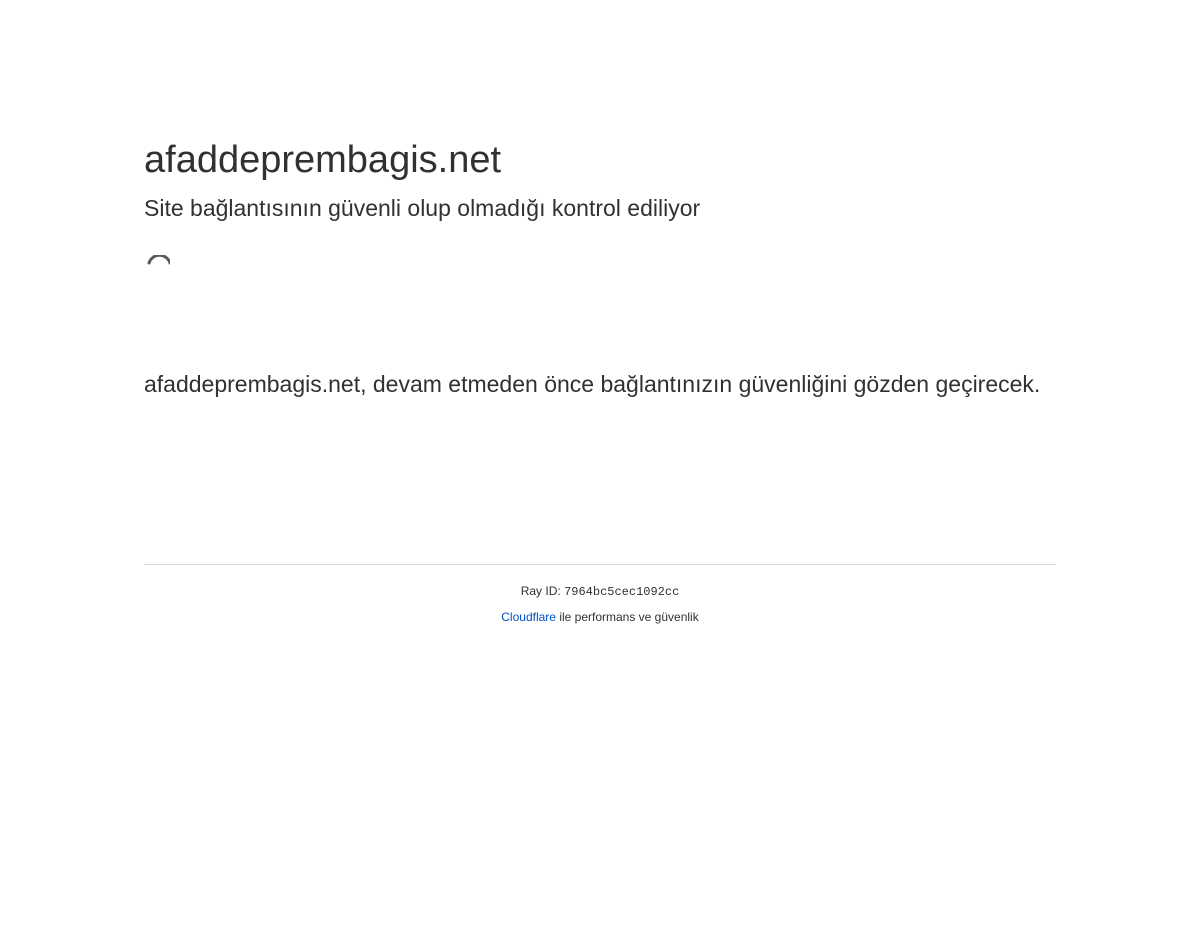  I want to click on performance-text: ile performans ve güvenlik, so click(629, 617).